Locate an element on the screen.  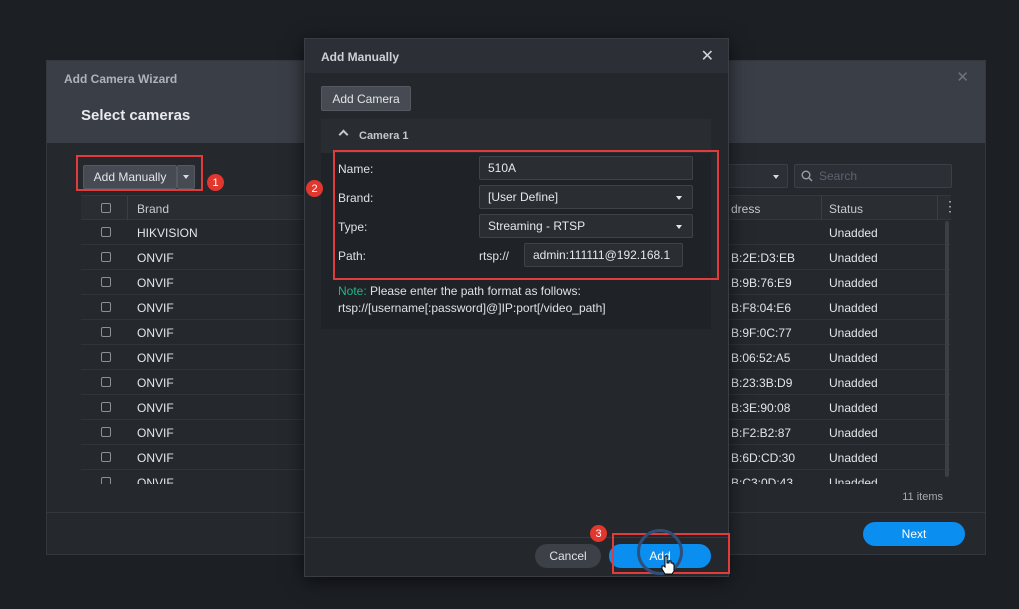
hand-cursor-icon is located at coordinates (668, 565).